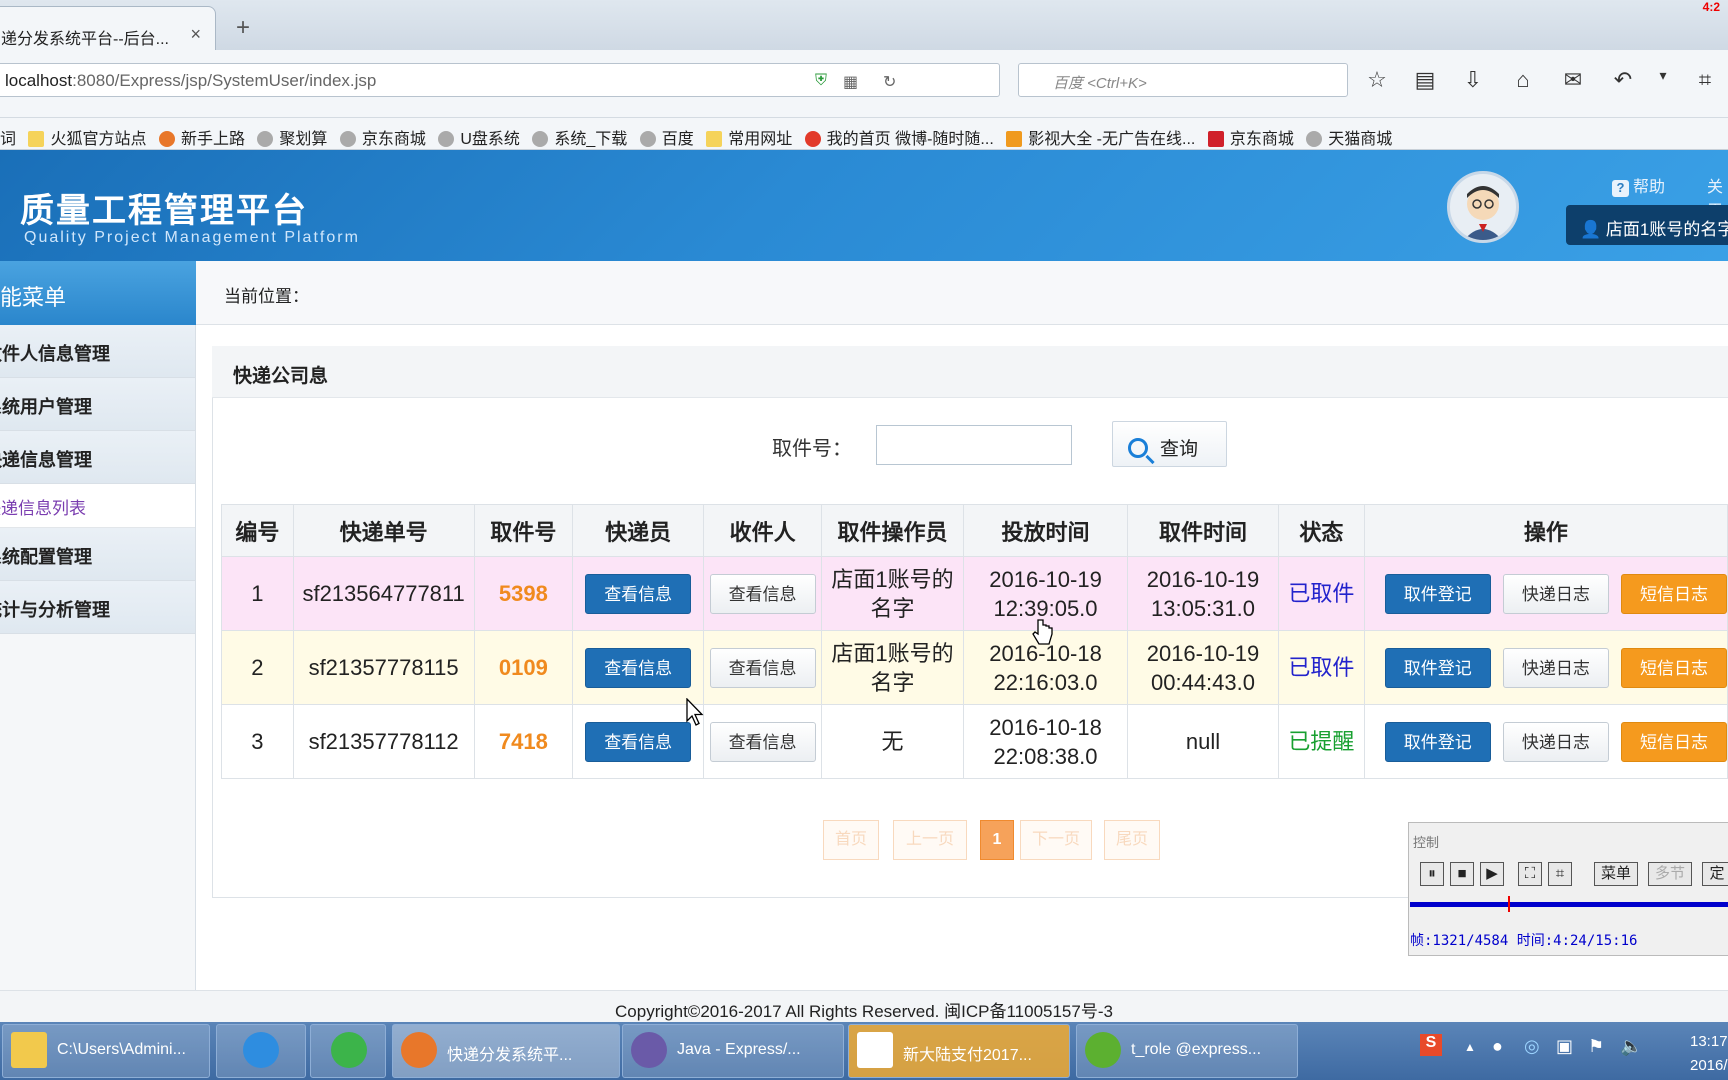 The height and width of the screenshot is (1080, 1728). Describe the element at coordinates (930, 840) in the screenshot. I see `pager-prev: 上一页` at that location.